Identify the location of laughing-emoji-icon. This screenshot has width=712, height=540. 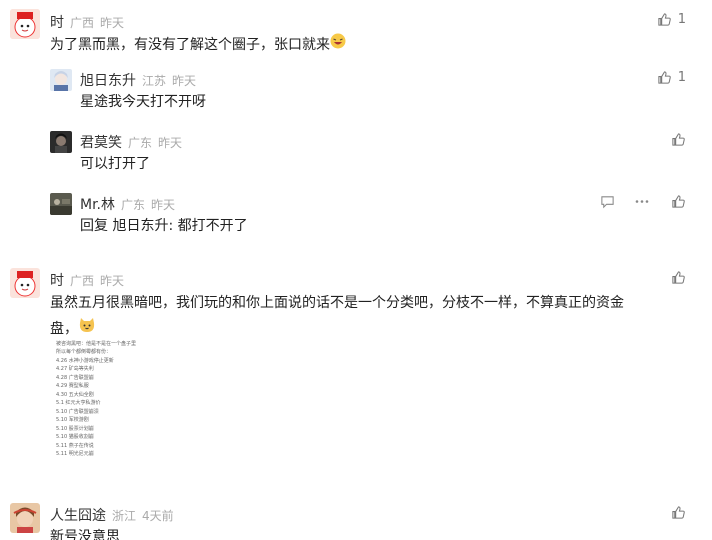
(338, 45).